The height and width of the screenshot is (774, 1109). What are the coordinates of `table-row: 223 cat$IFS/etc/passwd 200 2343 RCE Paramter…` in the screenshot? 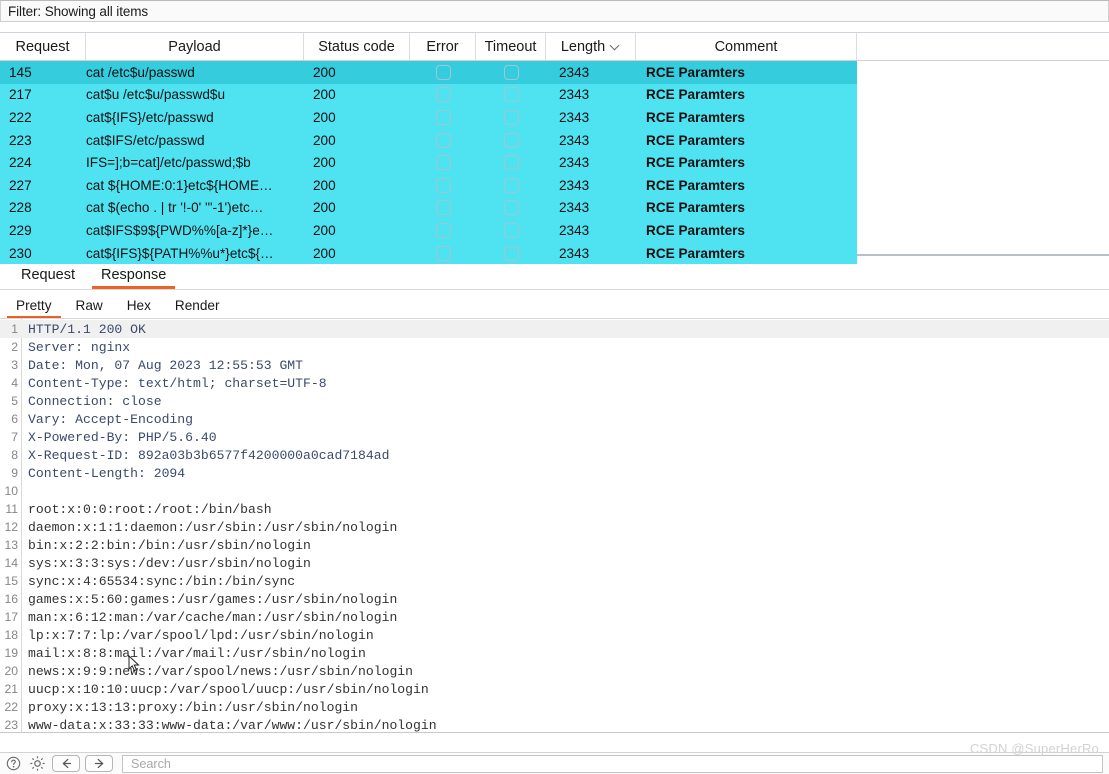 It's located at (428, 140).